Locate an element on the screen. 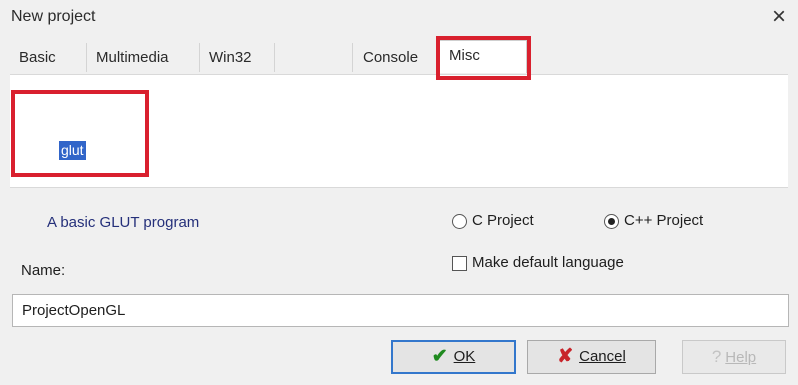 The width and height of the screenshot is (798, 385). radio-cpp-icon is located at coordinates (611, 221).